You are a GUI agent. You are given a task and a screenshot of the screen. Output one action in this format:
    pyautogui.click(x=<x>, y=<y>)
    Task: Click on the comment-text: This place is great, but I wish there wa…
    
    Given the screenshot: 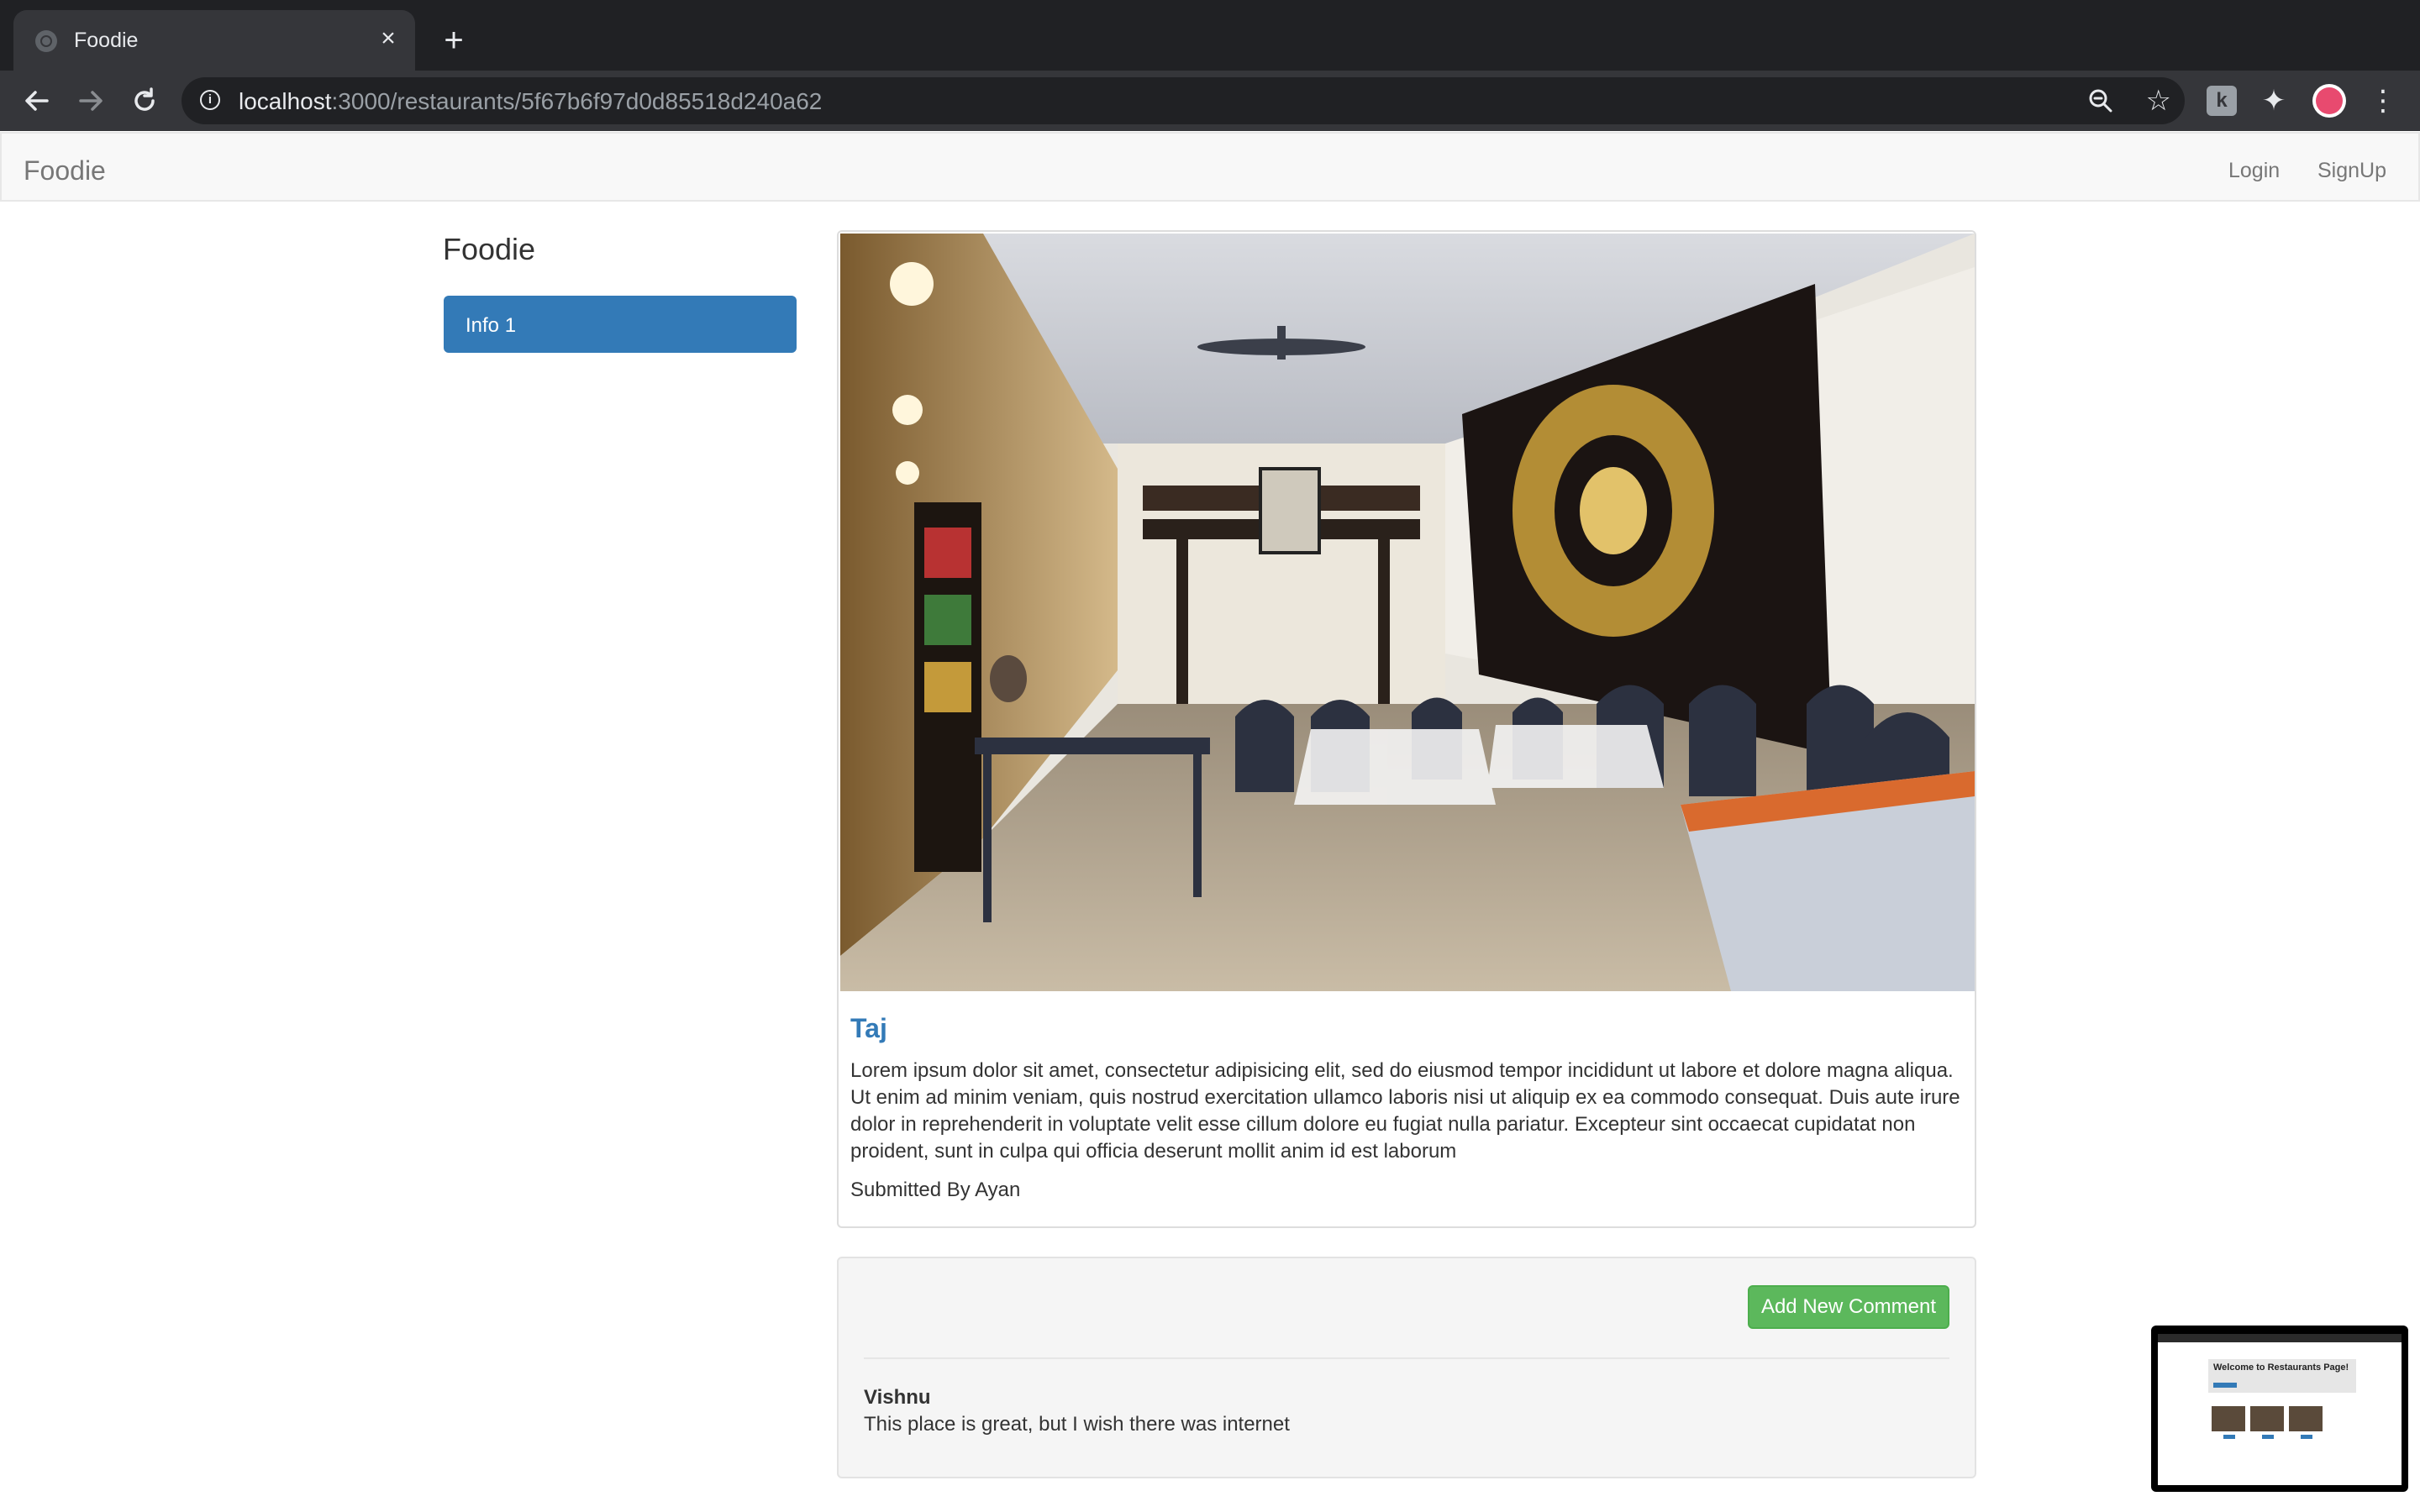 What is the action you would take?
    pyautogui.click(x=1077, y=1424)
    